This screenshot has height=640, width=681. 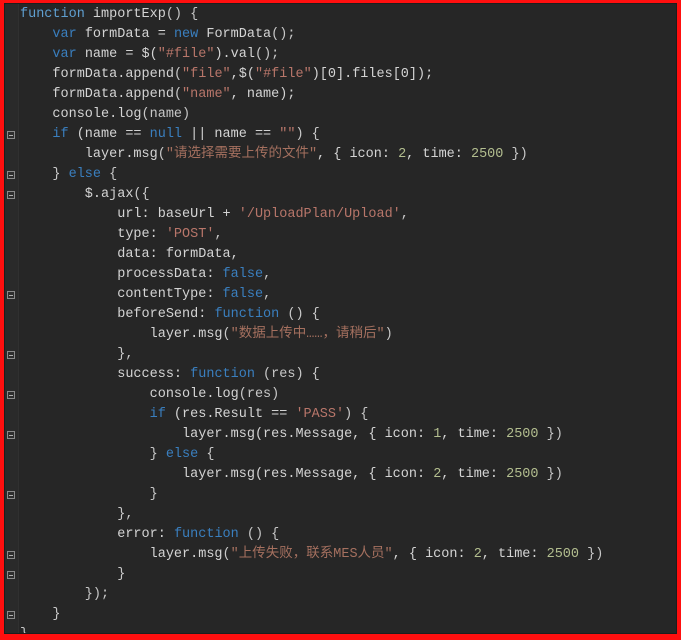 What do you see at coordinates (190, 234) in the screenshot?
I see `code-token: 'POST'` at bounding box center [190, 234].